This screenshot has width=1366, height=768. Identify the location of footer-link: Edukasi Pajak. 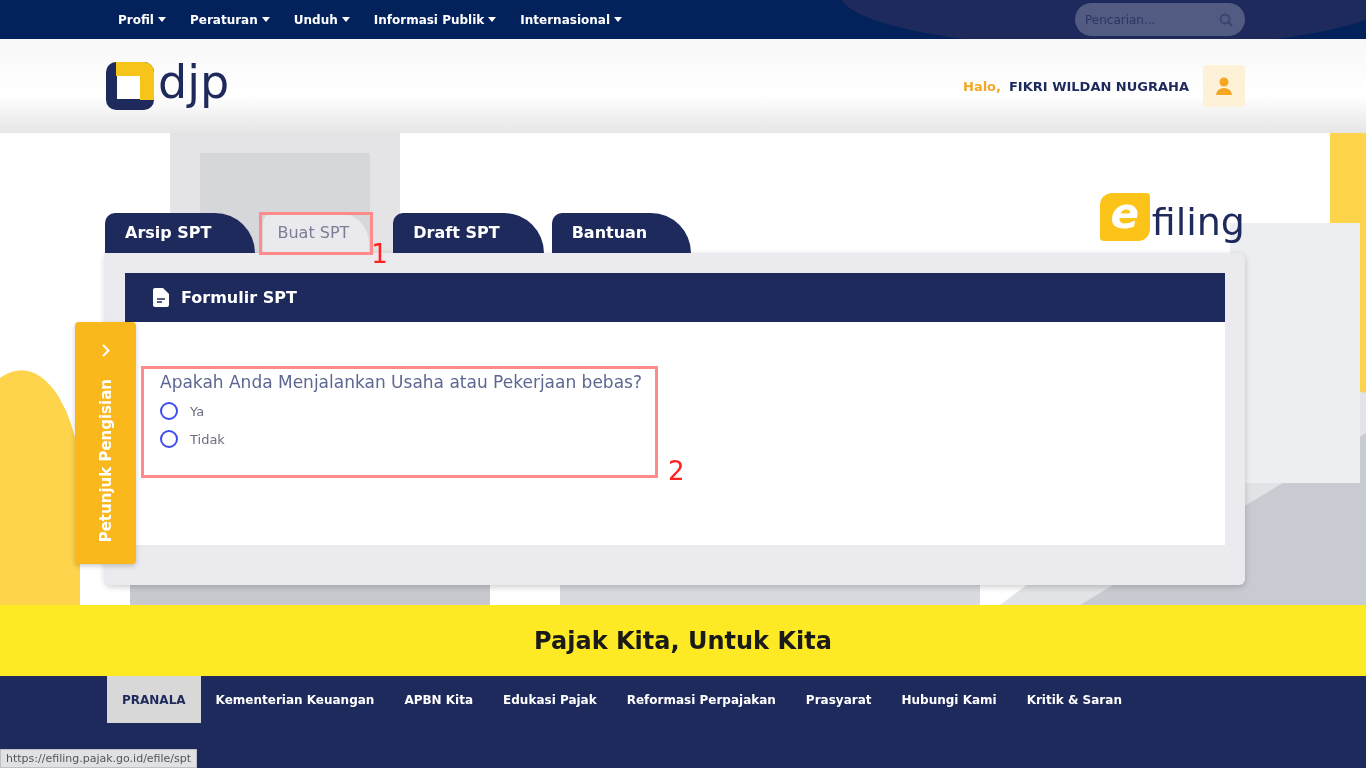
(550, 699).